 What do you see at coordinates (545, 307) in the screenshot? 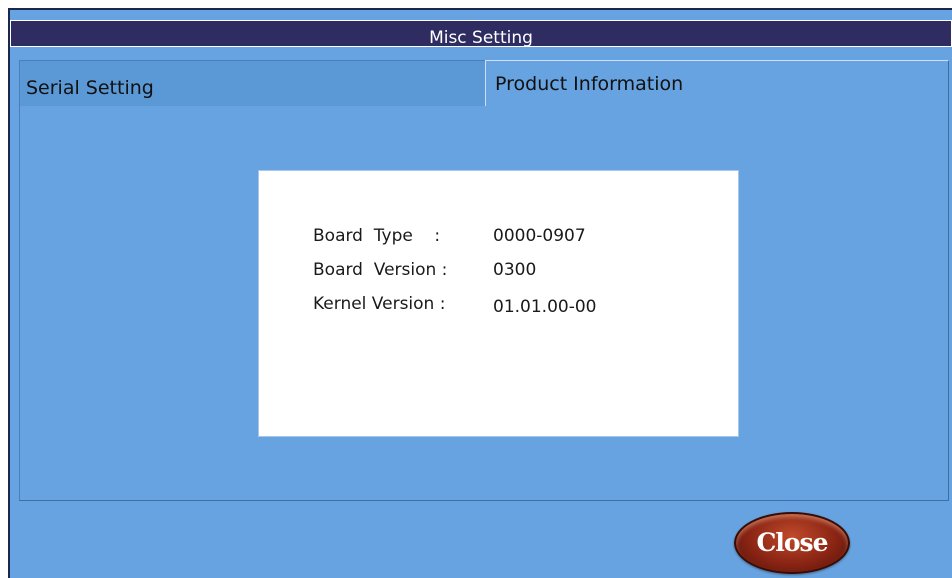
I see `kernel-version-value: 01.01.00-00` at bounding box center [545, 307].